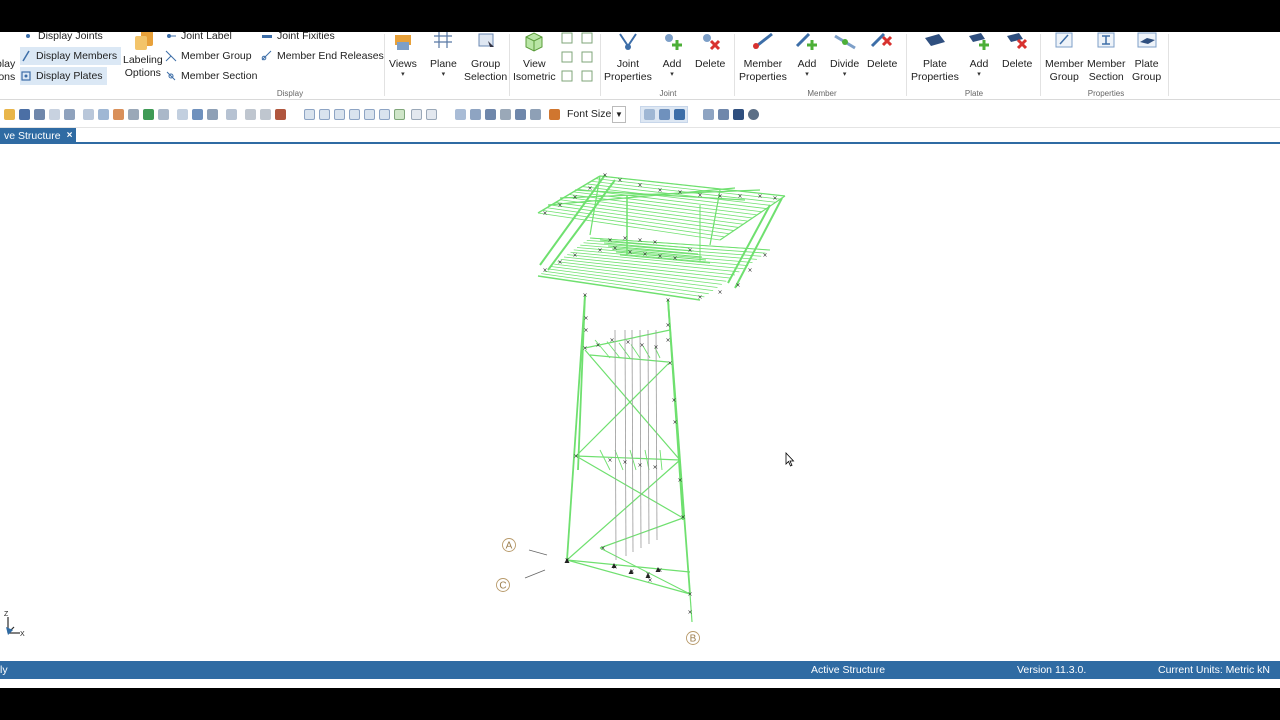 The image size is (1280, 720). What do you see at coordinates (24, 114) in the screenshot?
I see `save-icon` at bounding box center [24, 114].